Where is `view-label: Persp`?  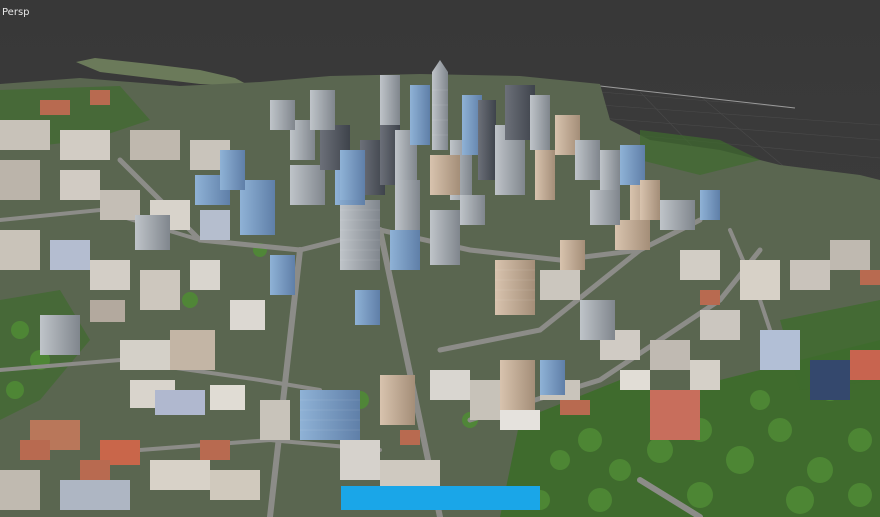 view-label: Persp is located at coordinates (16, 12).